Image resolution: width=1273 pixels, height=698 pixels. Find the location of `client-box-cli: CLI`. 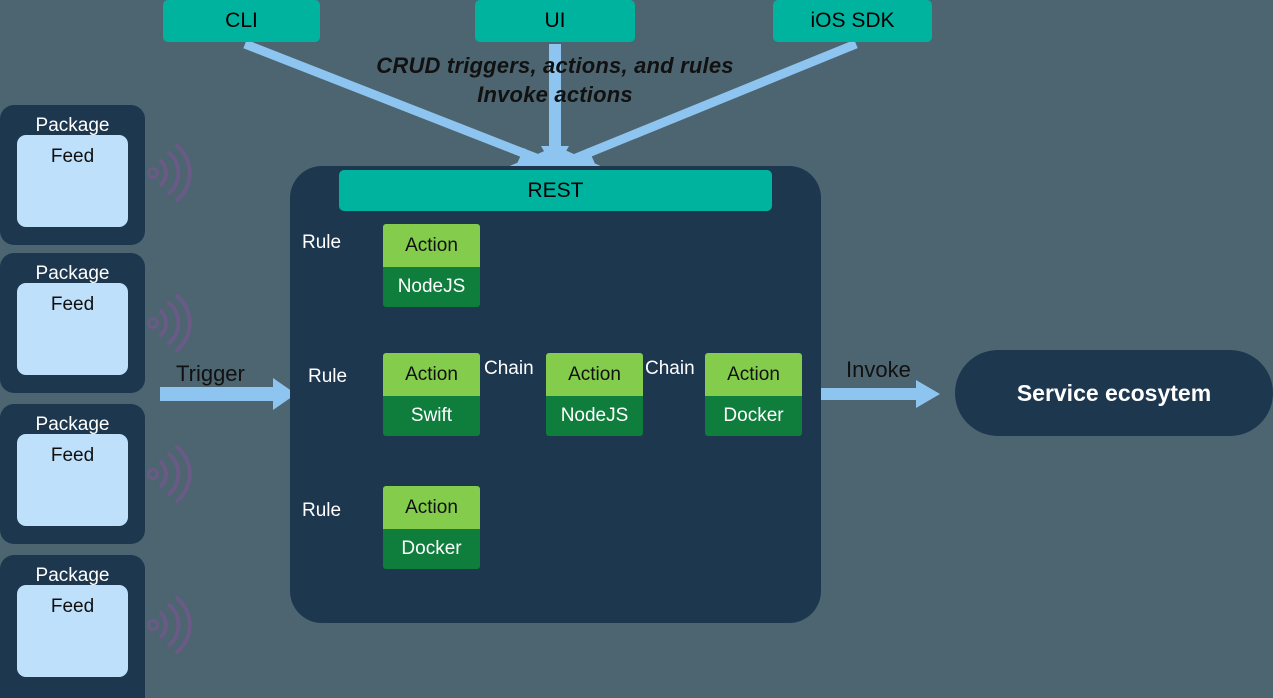

client-box-cli: CLI is located at coordinates (241, 21).